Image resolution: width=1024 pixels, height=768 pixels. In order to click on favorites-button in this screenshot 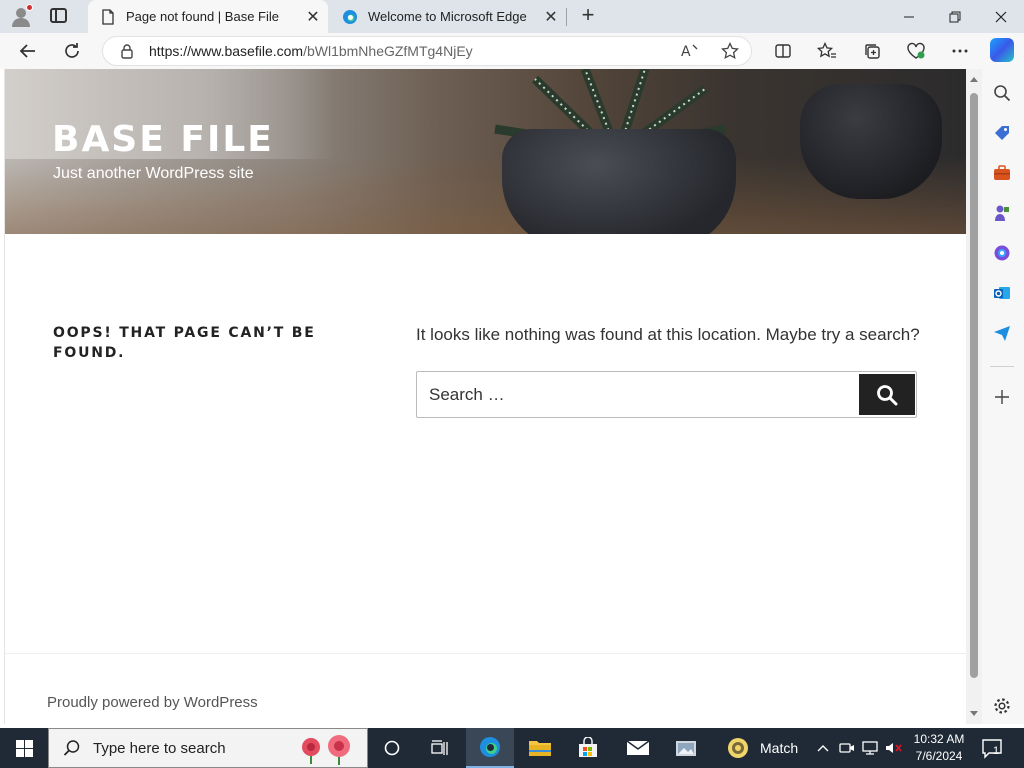, I will do `click(827, 51)`.